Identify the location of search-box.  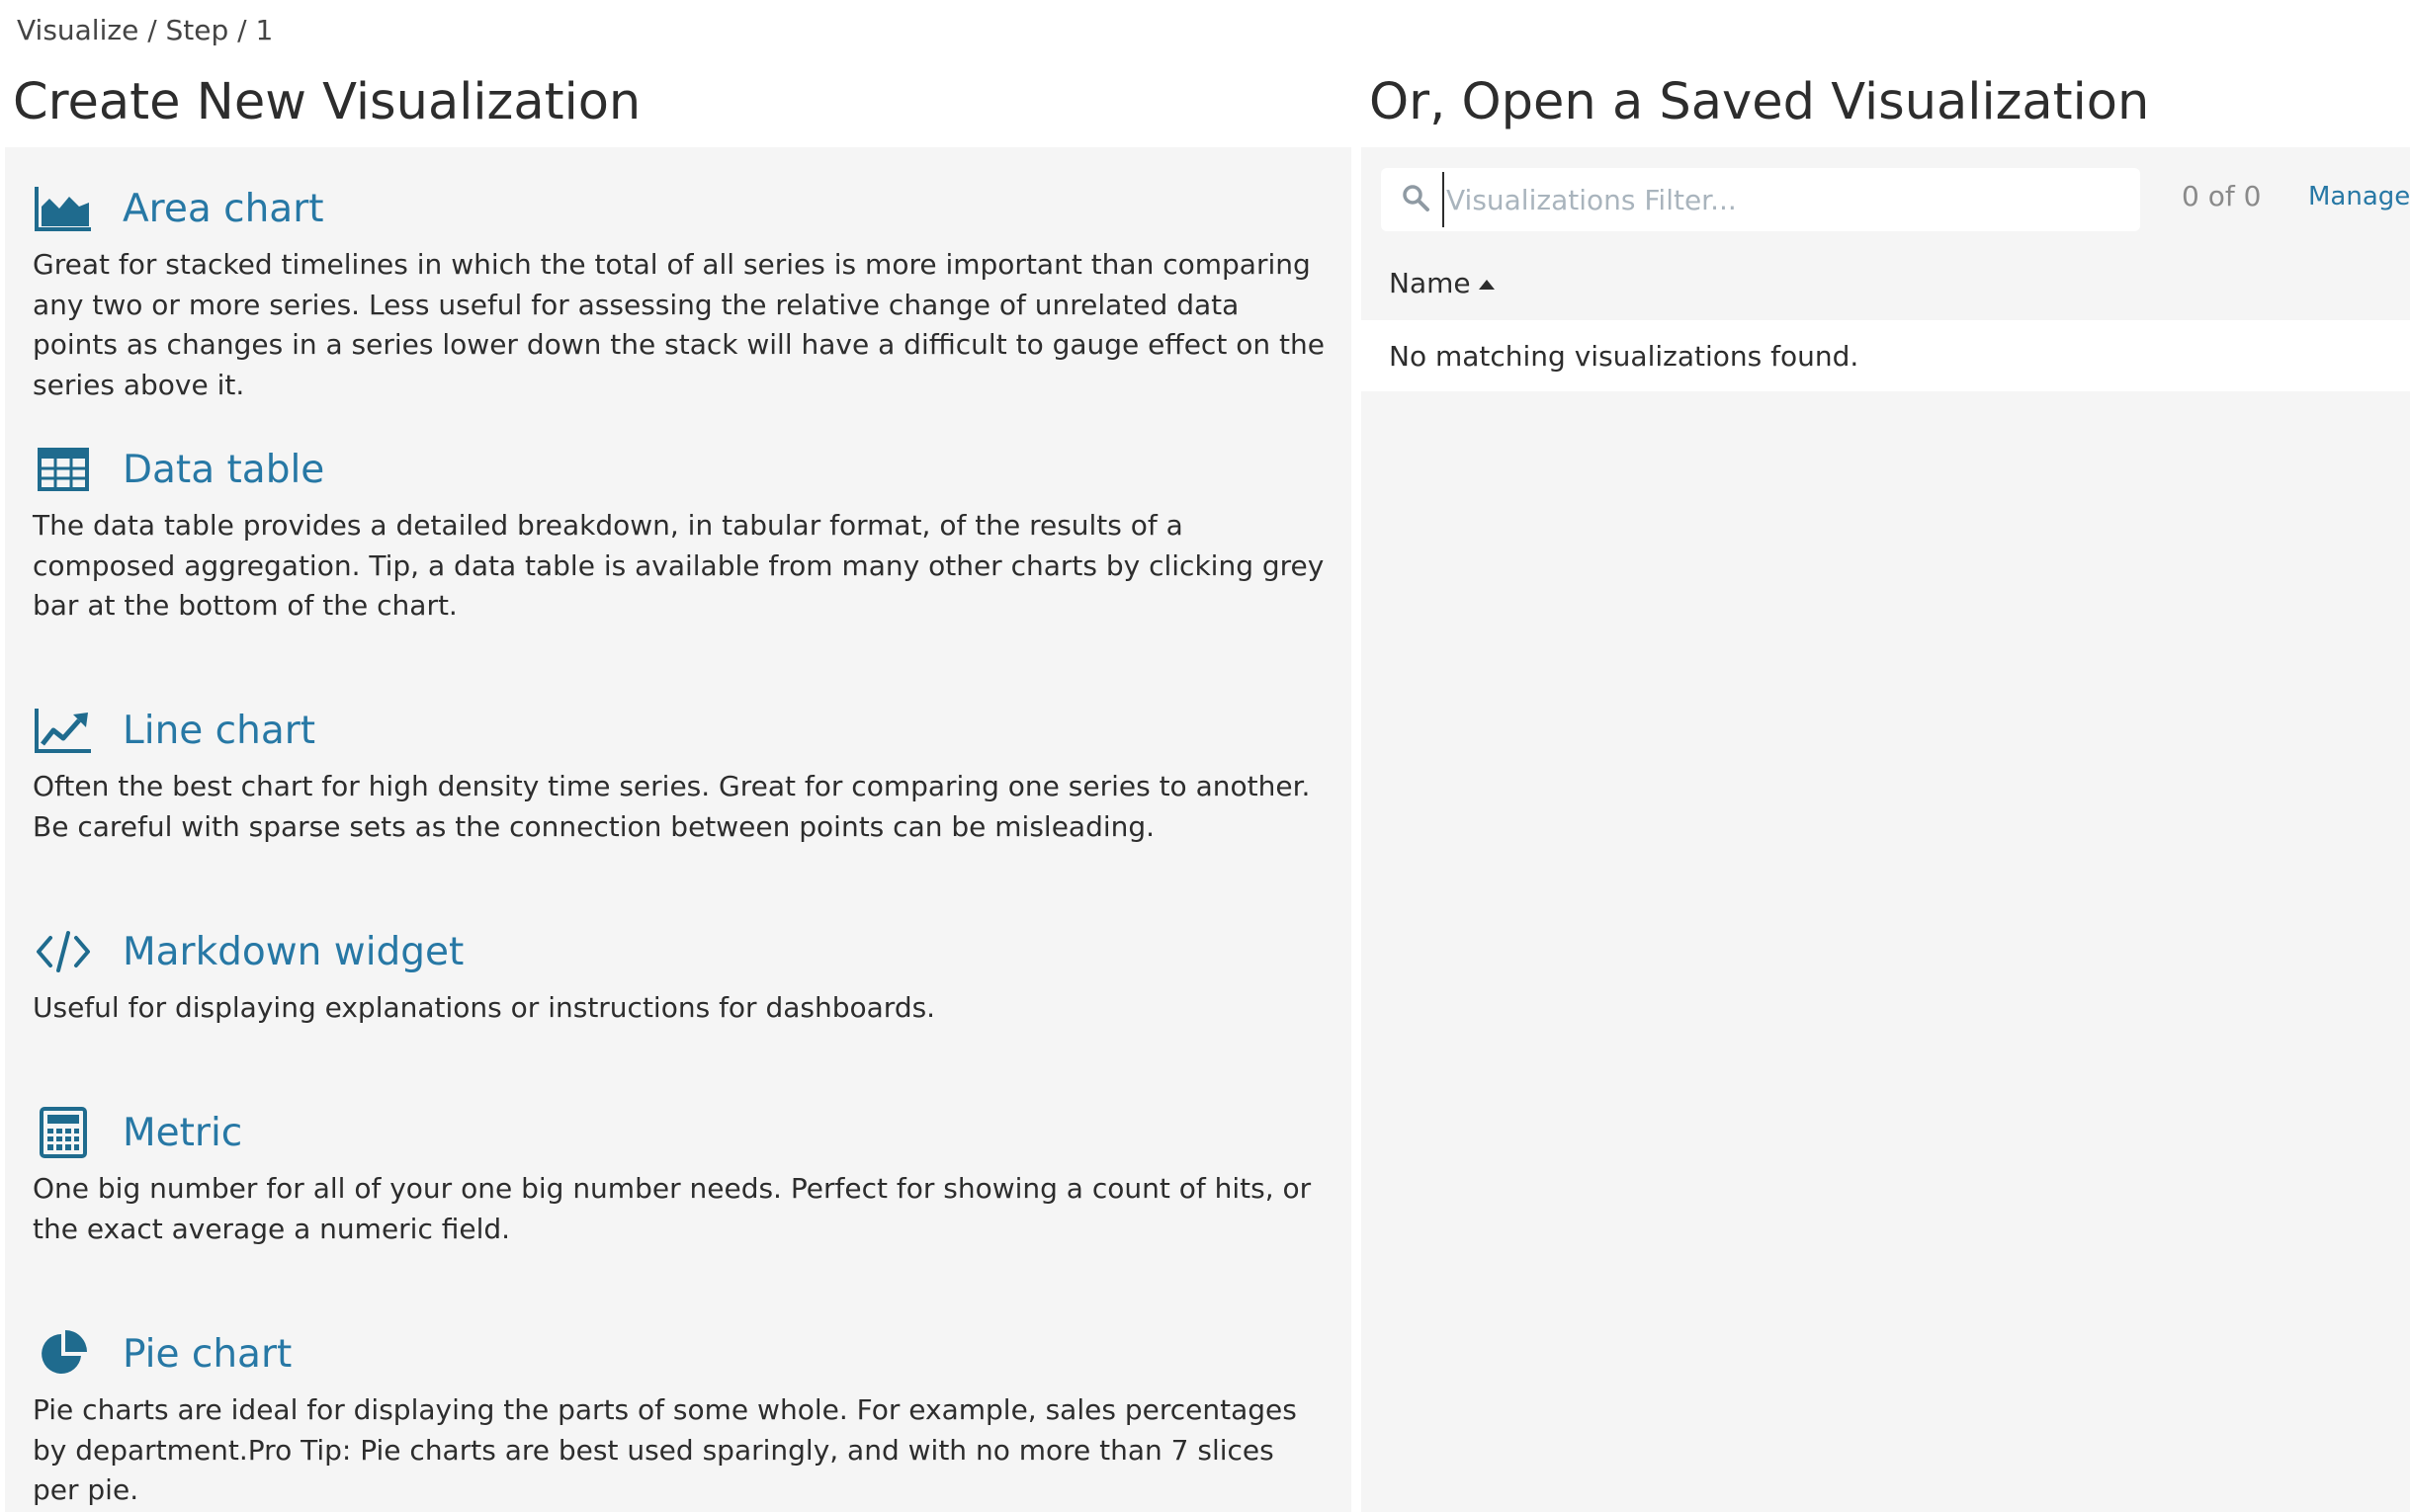
(1760, 199).